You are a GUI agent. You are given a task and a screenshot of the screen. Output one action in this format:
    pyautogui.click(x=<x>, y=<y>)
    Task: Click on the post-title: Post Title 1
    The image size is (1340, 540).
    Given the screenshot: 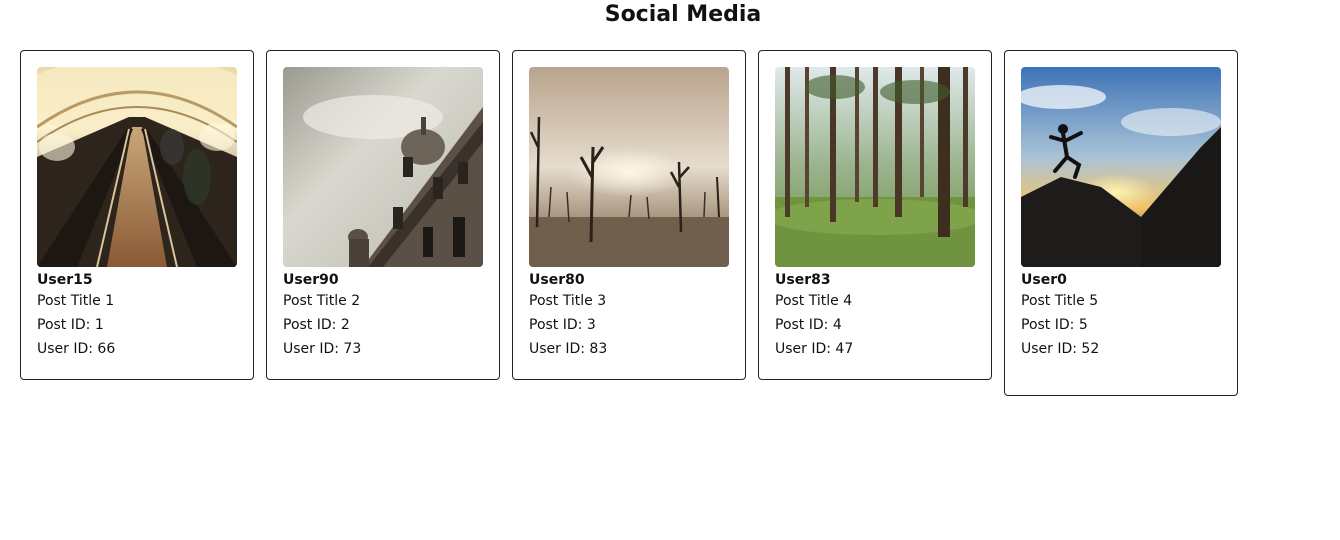 What is the action you would take?
    pyautogui.click(x=76, y=301)
    